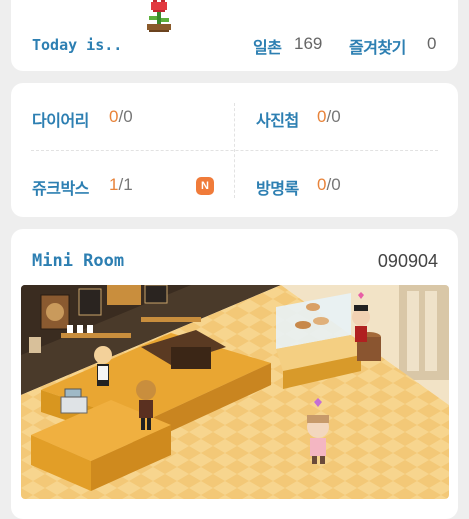 This screenshot has width=469, height=519. What do you see at coordinates (77, 45) in the screenshot?
I see `today-label: Today is..` at bounding box center [77, 45].